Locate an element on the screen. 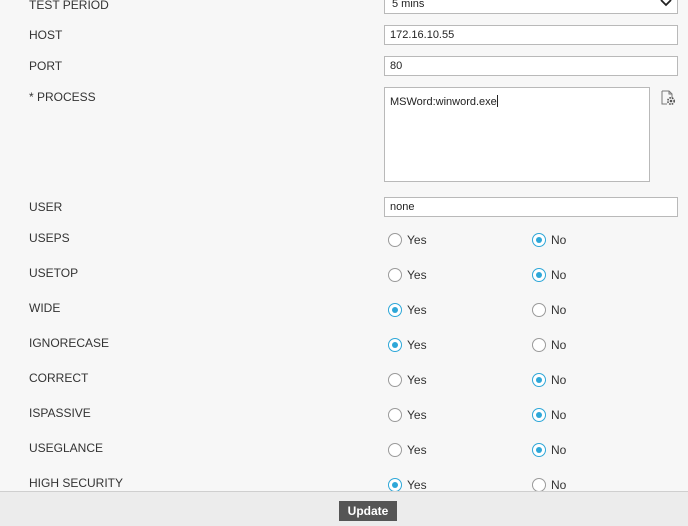 Image resolution: width=688 pixels, height=526 pixels. high-security-no-radio is located at coordinates (539, 485).